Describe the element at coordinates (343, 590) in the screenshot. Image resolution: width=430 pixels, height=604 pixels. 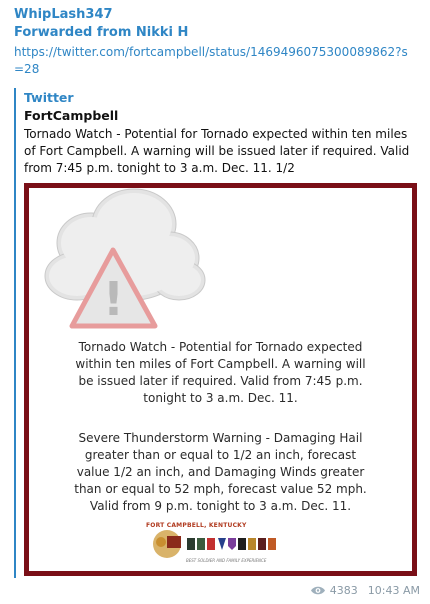
I see `view-count: 4383` at that location.